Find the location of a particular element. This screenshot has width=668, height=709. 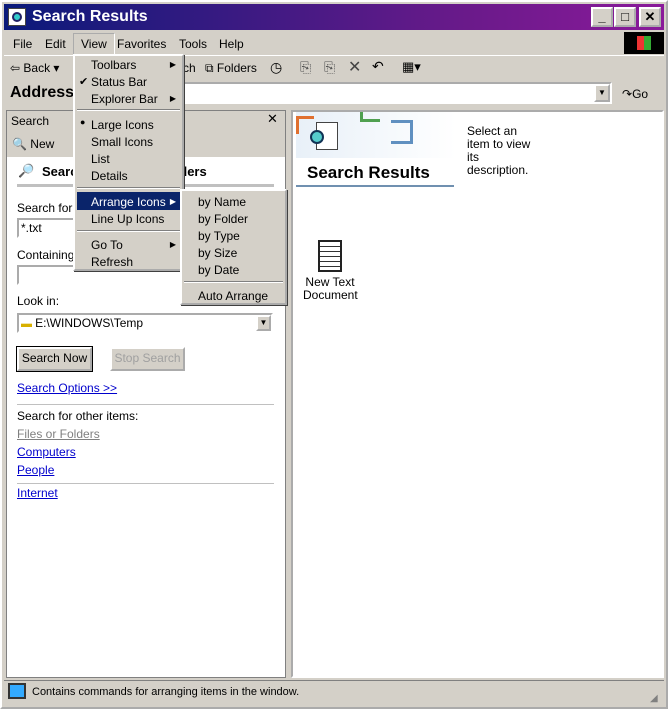

file-item-label: New Text Document is located at coordinates (330, 288).